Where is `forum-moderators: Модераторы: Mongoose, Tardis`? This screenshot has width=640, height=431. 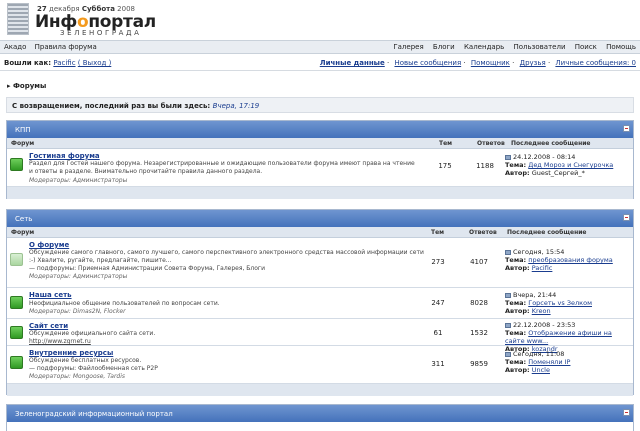
forum-moderators: Модераторы: Mongoose, Tardis is located at coordinates (77, 376).